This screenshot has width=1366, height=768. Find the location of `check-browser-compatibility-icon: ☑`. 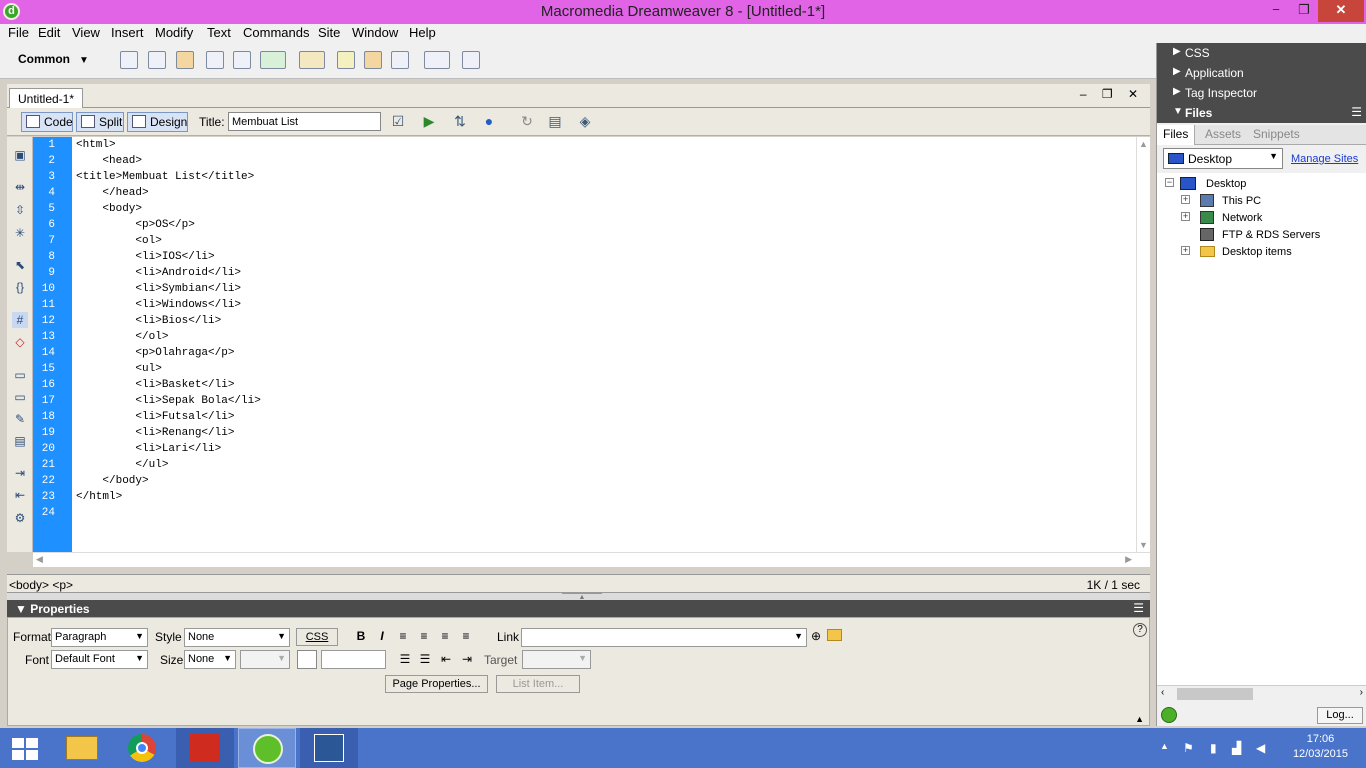

check-browser-compatibility-icon: ☑ is located at coordinates (398, 122).